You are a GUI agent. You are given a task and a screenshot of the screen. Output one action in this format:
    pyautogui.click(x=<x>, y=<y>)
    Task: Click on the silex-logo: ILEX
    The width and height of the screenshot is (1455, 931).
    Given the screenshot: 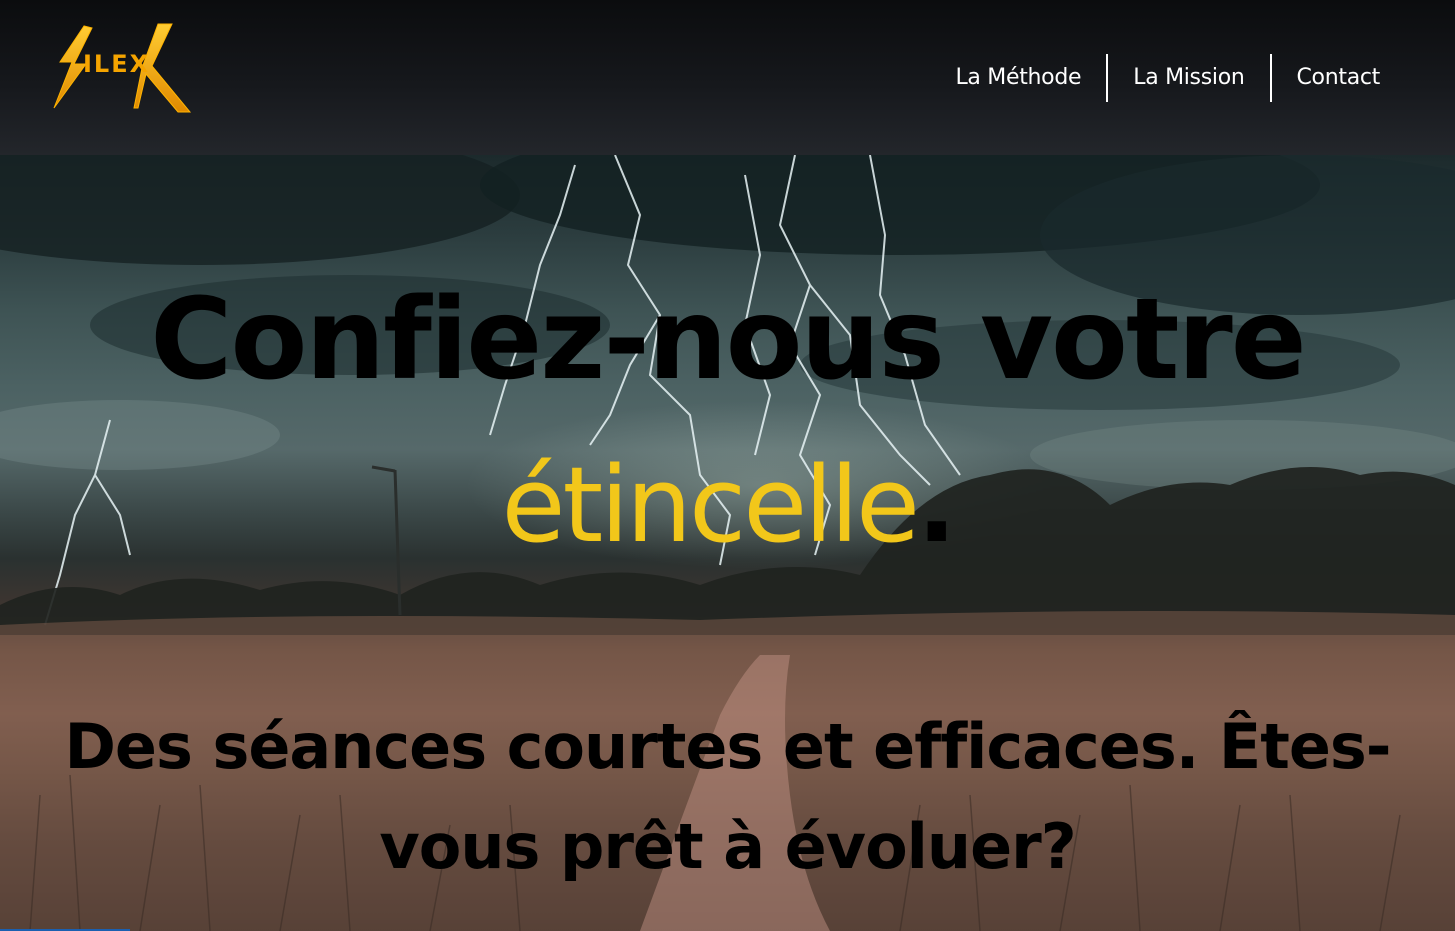 What is the action you would take?
    pyautogui.click(x=122, y=69)
    